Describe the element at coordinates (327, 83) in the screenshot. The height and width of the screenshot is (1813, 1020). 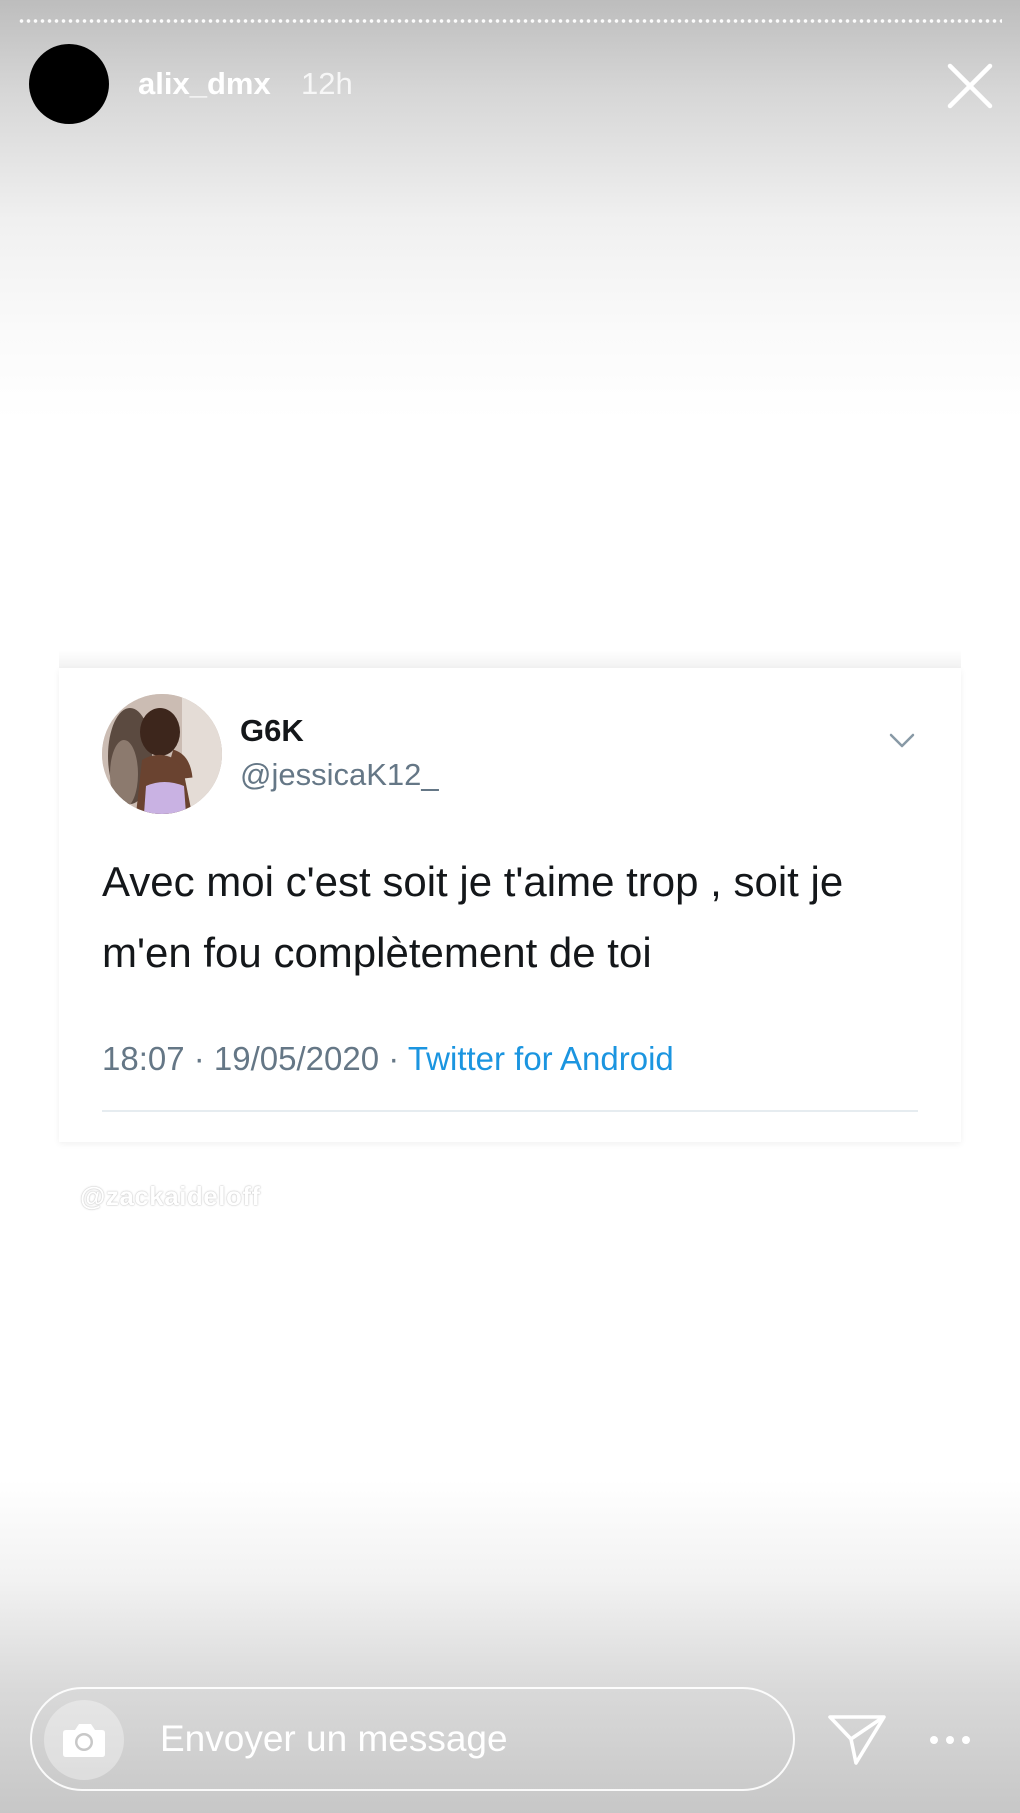
I see `story-time: 12h` at that location.